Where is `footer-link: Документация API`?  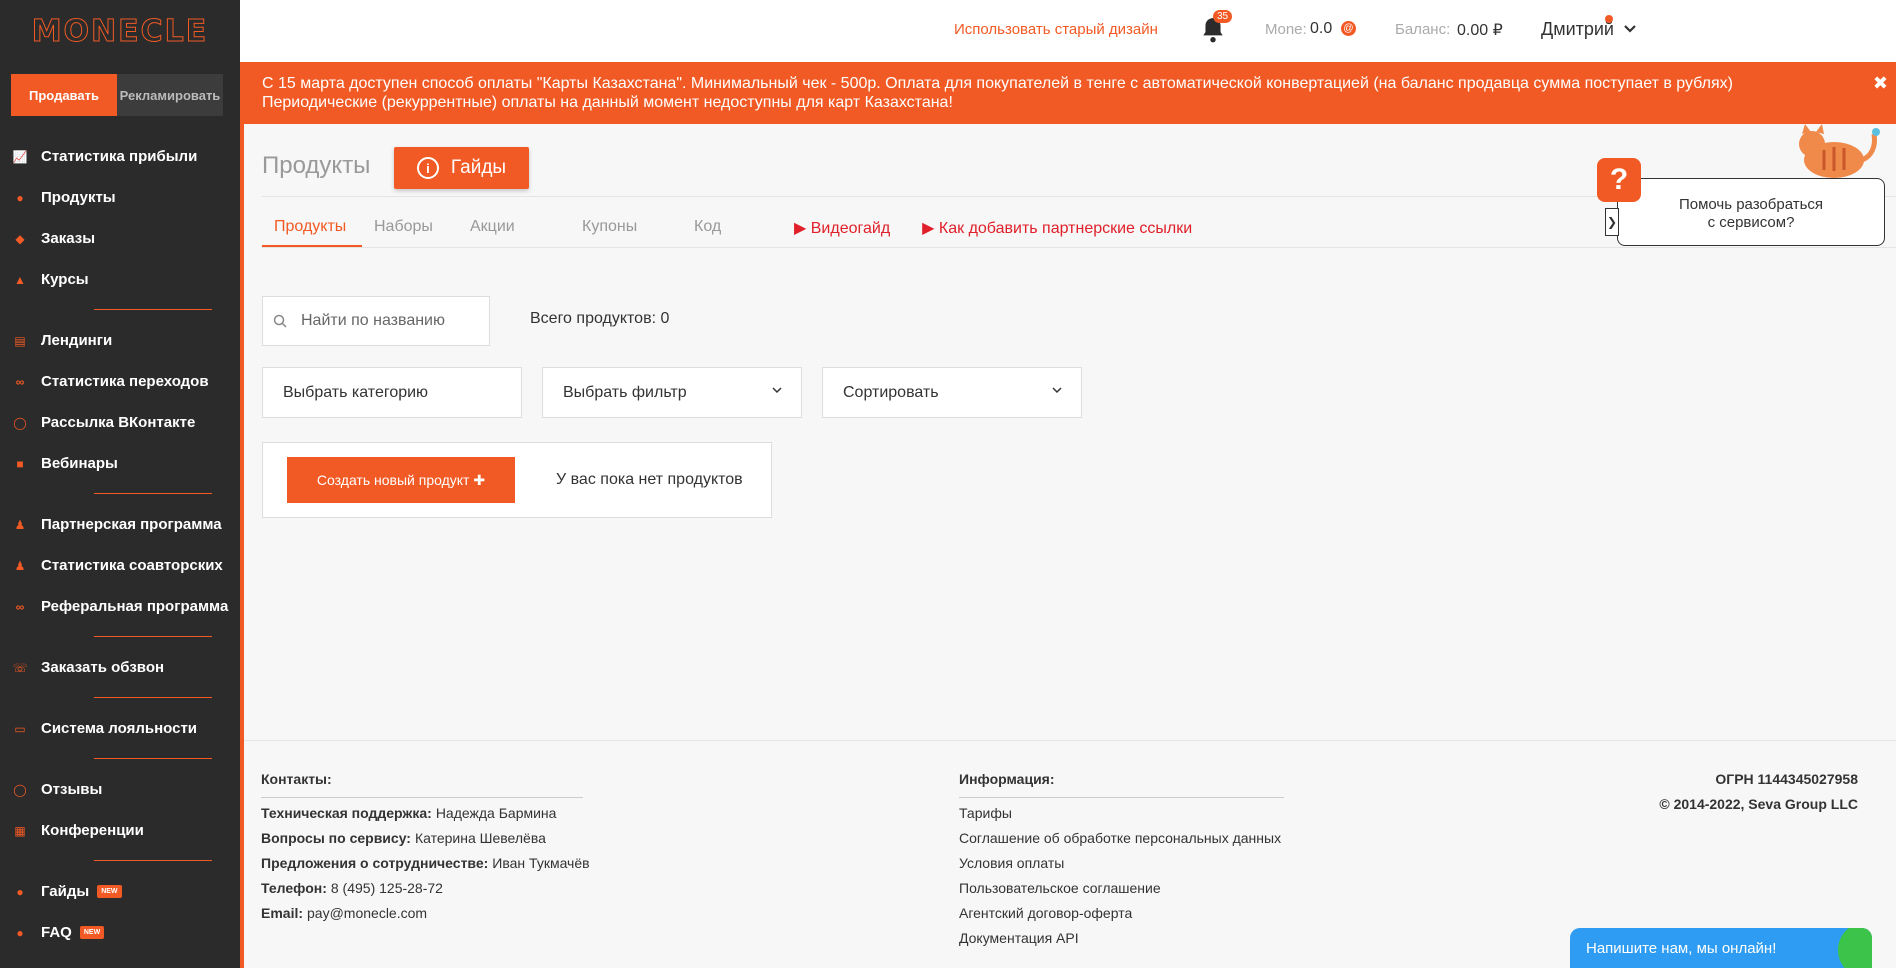 footer-link: Документация API is located at coordinates (1019, 938).